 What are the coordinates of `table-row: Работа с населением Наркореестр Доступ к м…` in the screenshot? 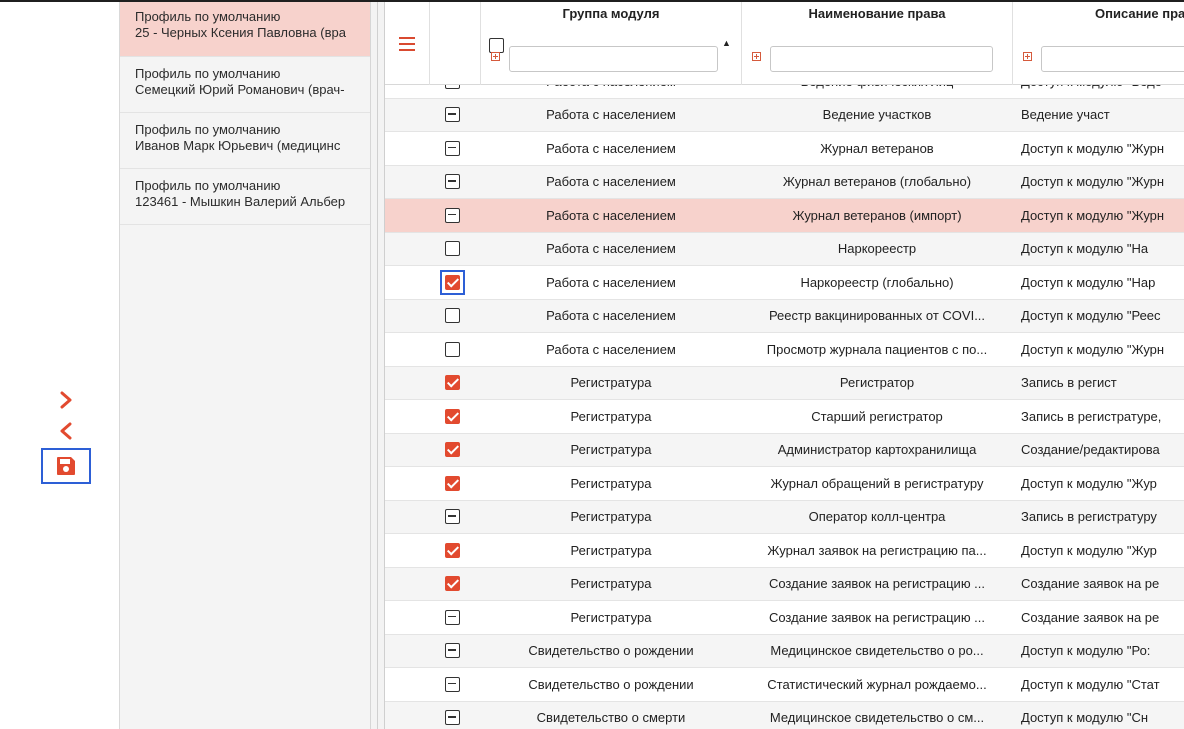 It's located at (784, 249).